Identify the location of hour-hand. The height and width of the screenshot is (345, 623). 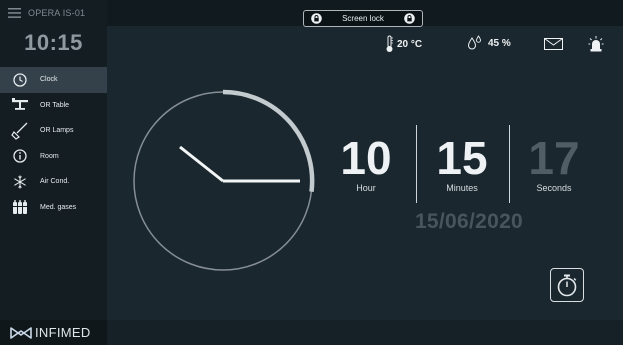
(201, 164).